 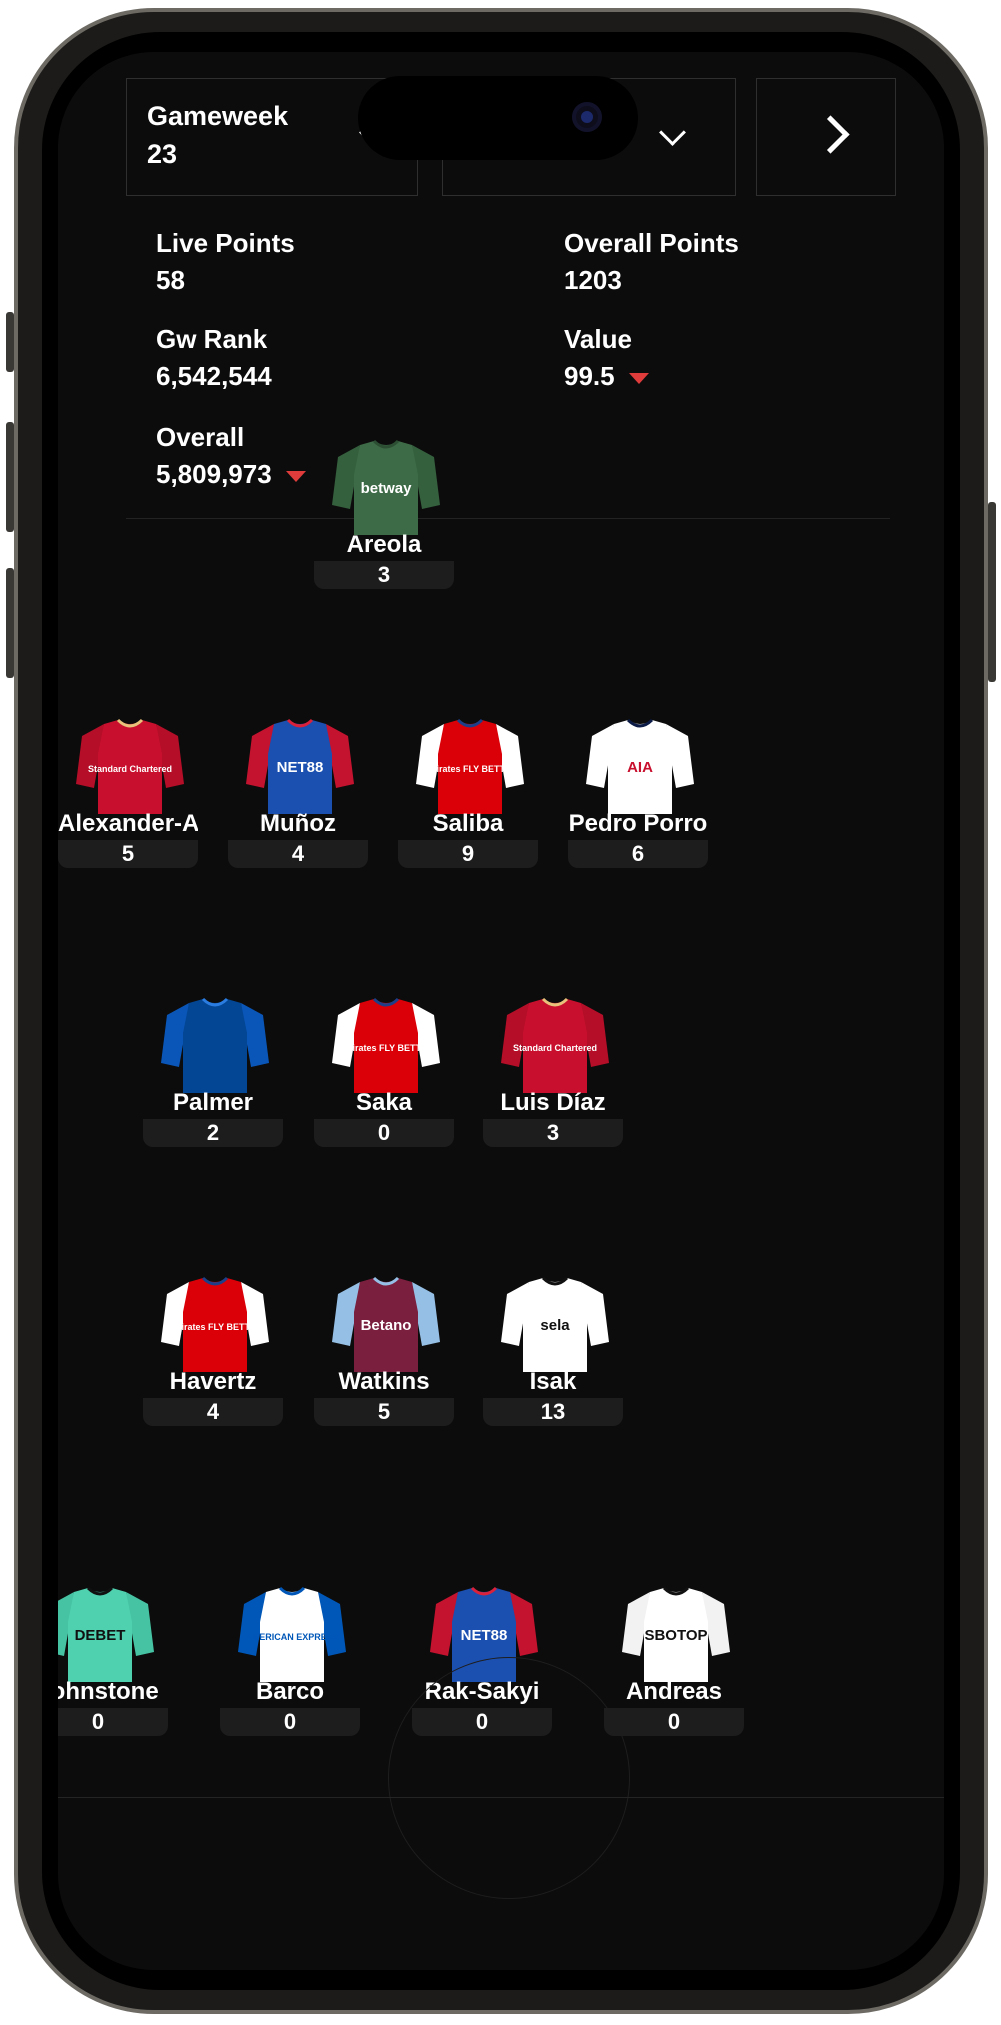 I want to click on team-shirt-icon: Betano, so click(x=386, y=1324).